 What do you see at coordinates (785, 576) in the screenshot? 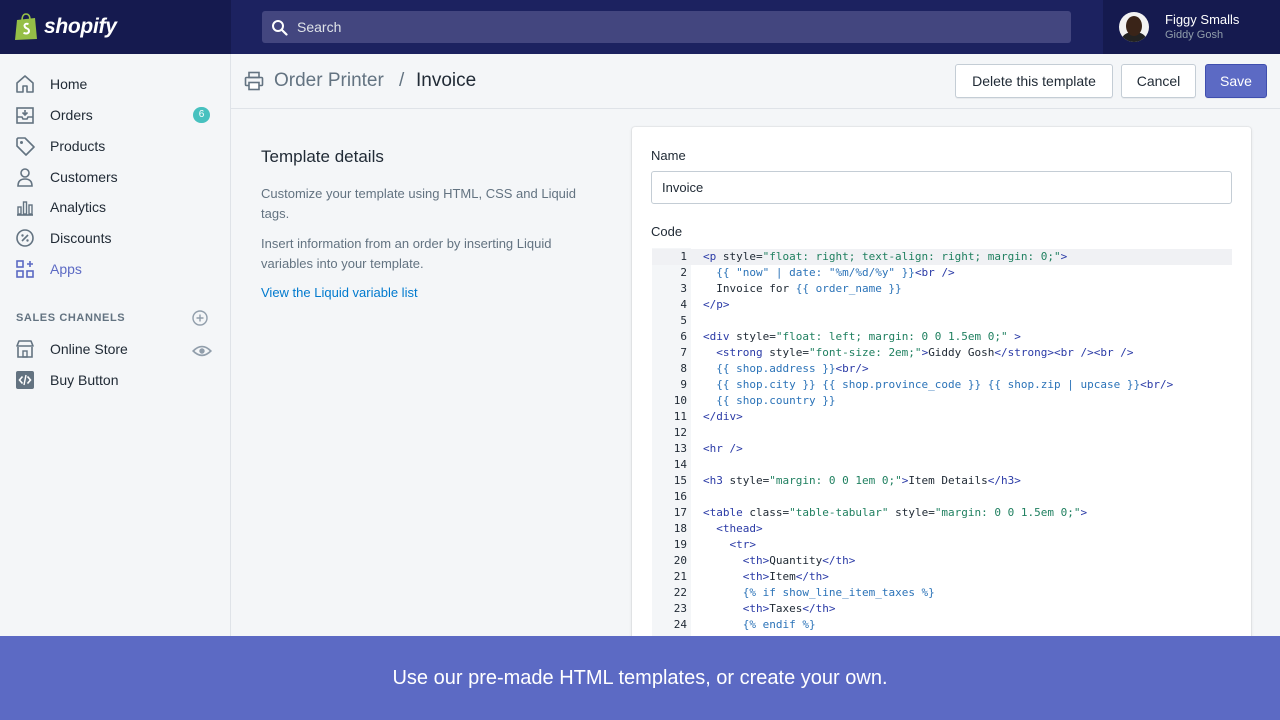
I see `code-text: <th>Item</th>` at bounding box center [785, 576].